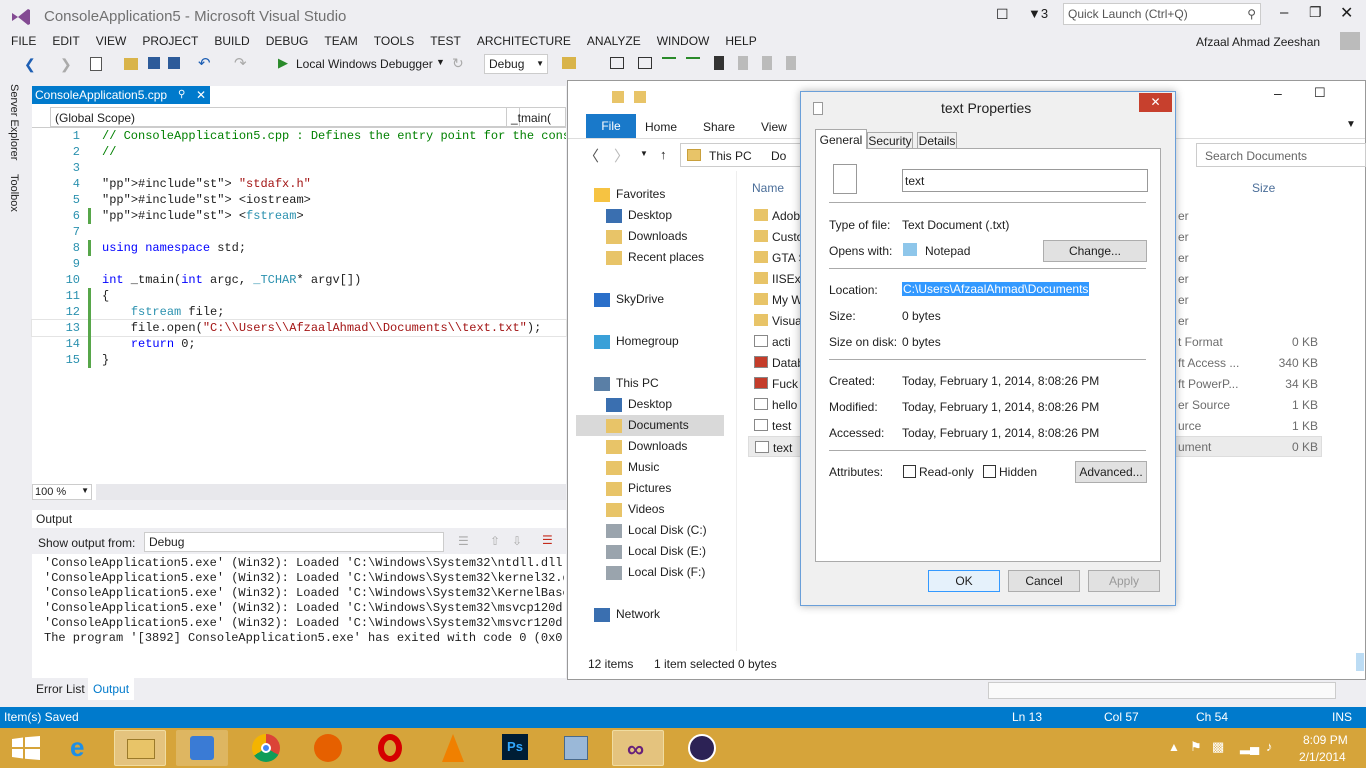 This screenshot has width=1366, height=768. What do you see at coordinates (266, 748) in the screenshot?
I see `chrome-icon` at bounding box center [266, 748].